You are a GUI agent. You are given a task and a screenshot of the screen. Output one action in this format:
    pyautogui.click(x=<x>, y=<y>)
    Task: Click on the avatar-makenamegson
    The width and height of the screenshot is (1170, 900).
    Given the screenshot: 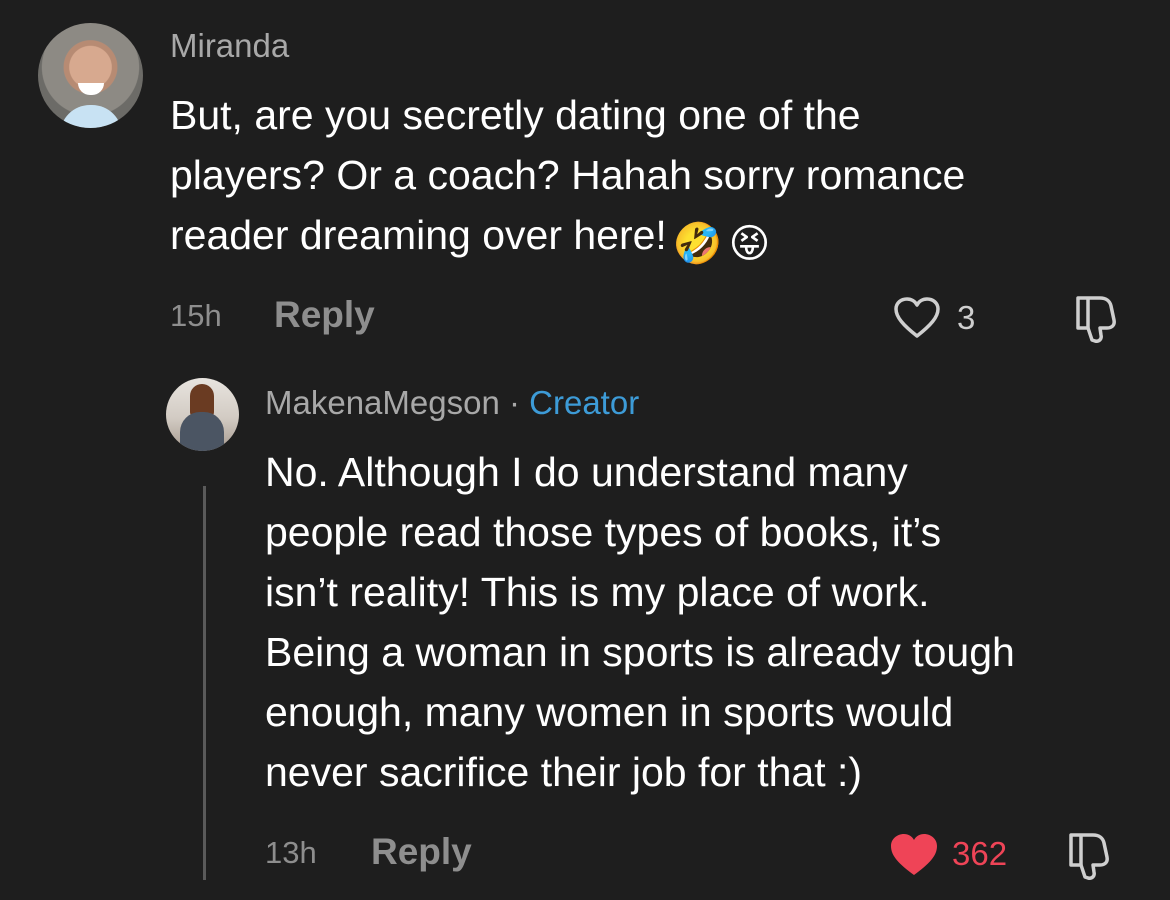 What is the action you would take?
    pyautogui.click(x=202, y=414)
    